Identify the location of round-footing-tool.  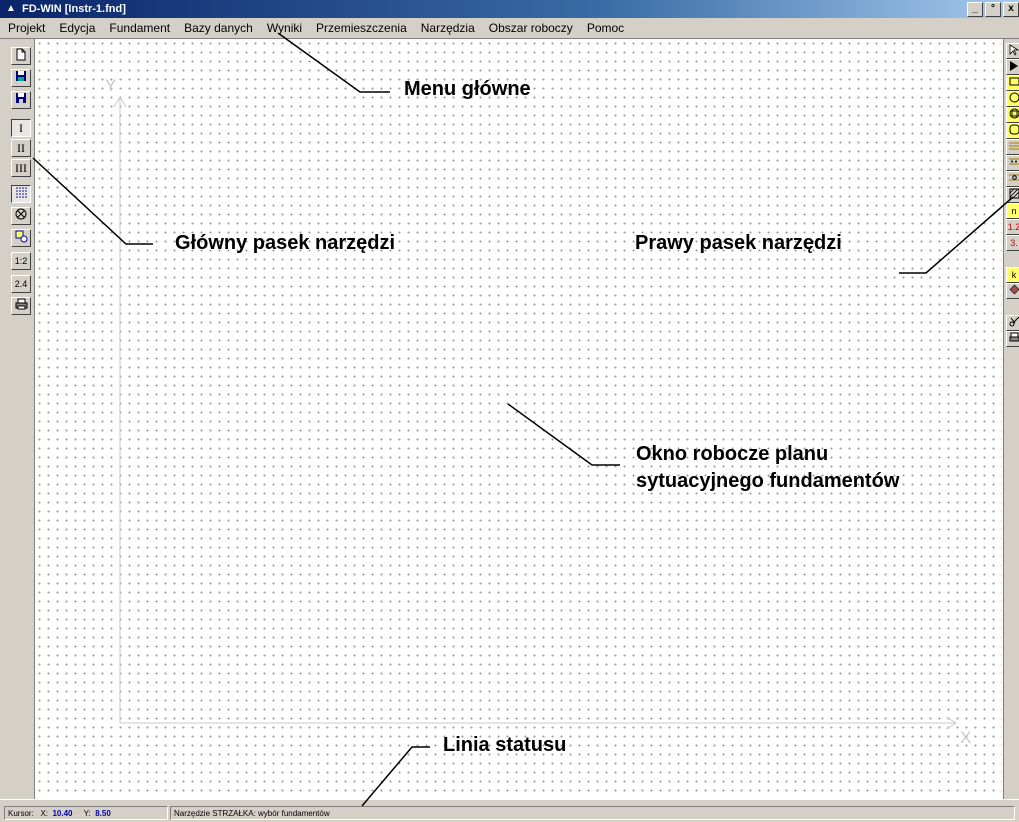
(1012, 99).